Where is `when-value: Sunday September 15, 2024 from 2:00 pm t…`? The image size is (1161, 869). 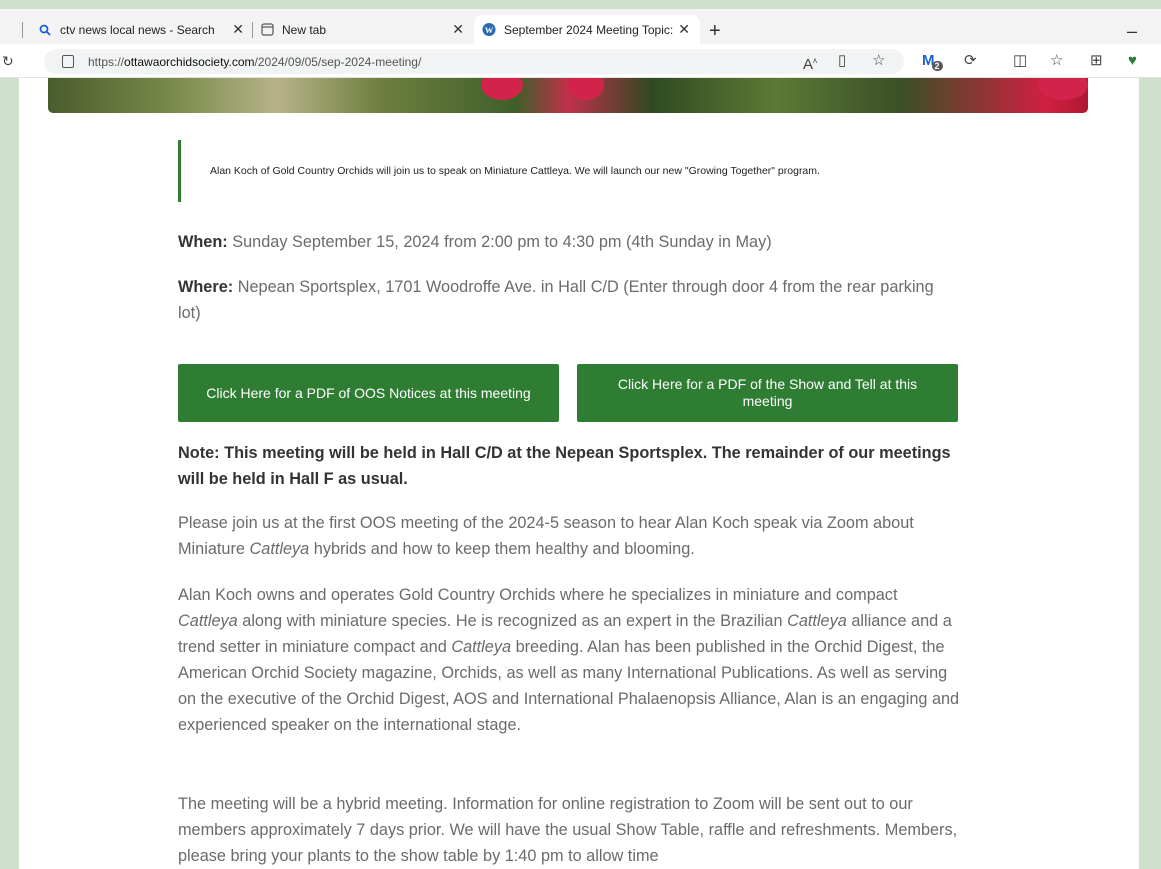 when-value: Sunday September 15, 2024 from 2:00 pm t… is located at coordinates (499, 242).